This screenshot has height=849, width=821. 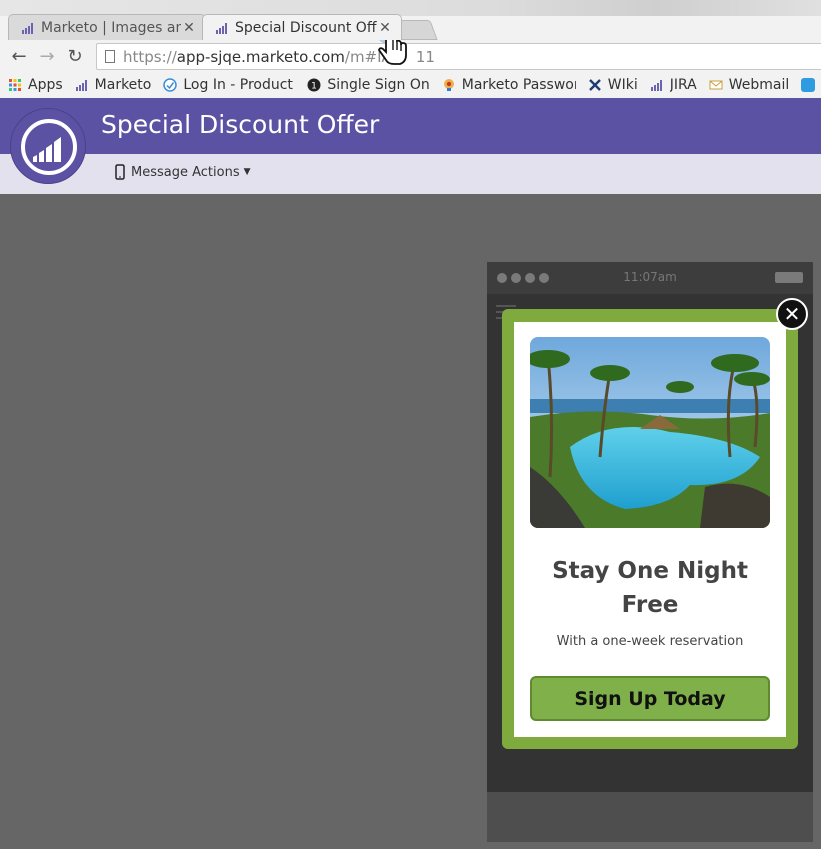 What do you see at coordinates (650, 698) in the screenshot?
I see `sign-up-button: Sign Up Today` at bounding box center [650, 698].